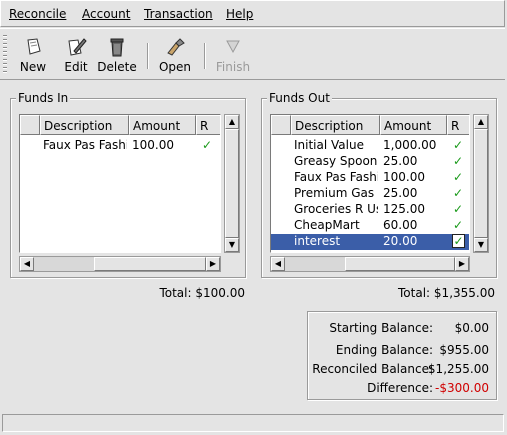  Describe the element at coordinates (414, 293) in the screenshot. I see `funds-out-total-label: Total:` at that location.